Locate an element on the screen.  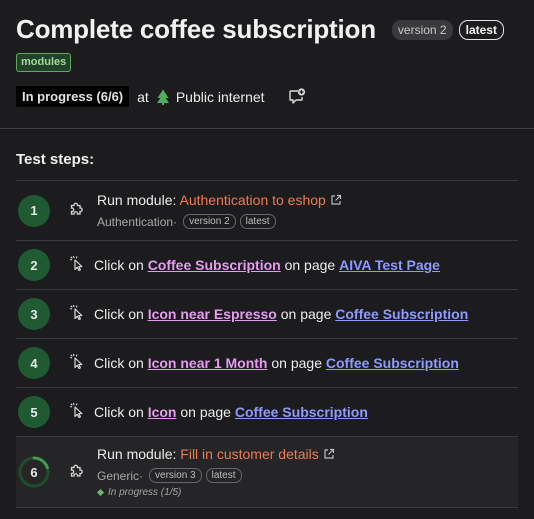
environment-name: Public internet is located at coordinates (220, 97).